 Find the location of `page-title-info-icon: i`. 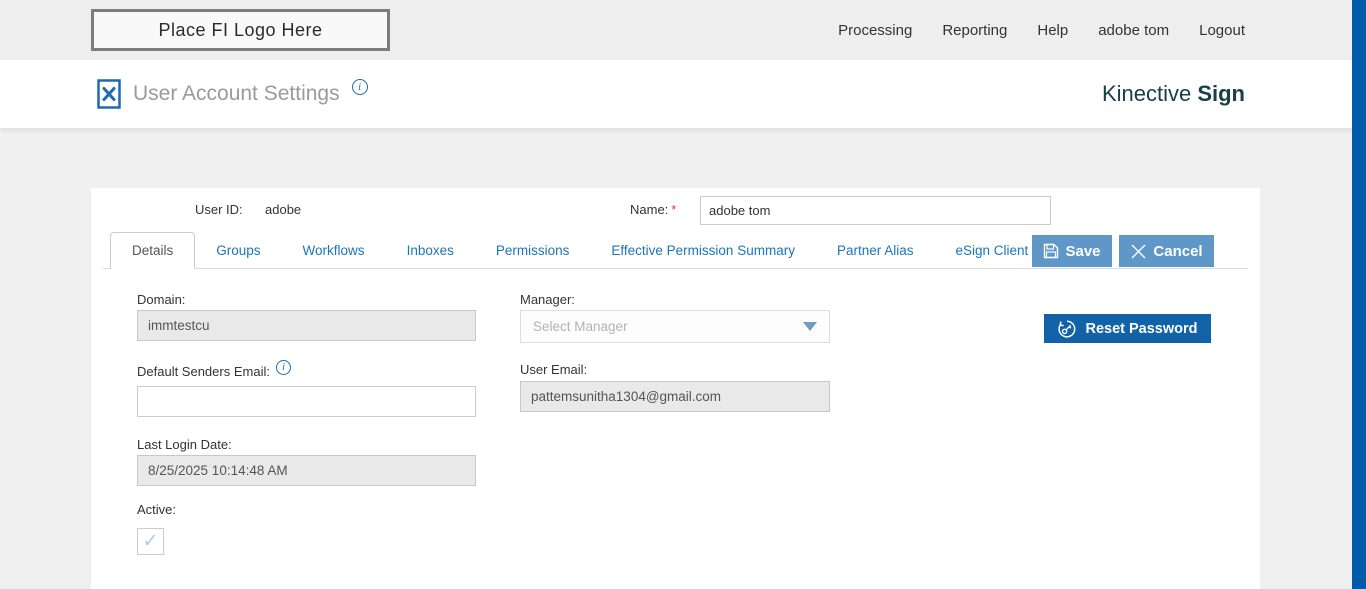

page-title-info-icon: i is located at coordinates (359, 87).